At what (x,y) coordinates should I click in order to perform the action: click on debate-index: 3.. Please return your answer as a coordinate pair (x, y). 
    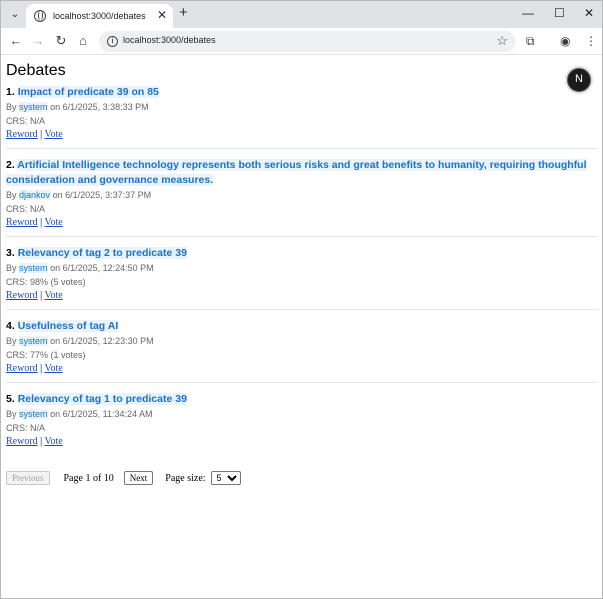
    Looking at the image, I should click on (10, 253).